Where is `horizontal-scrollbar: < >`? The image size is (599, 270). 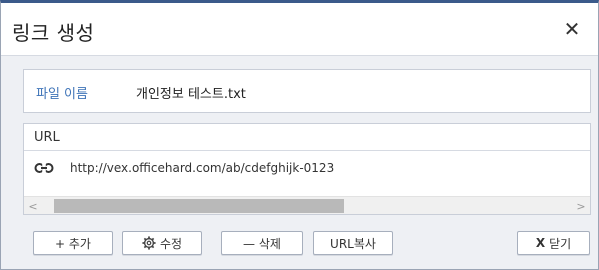
horizontal-scrollbar: < > is located at coordinates (307, 205).